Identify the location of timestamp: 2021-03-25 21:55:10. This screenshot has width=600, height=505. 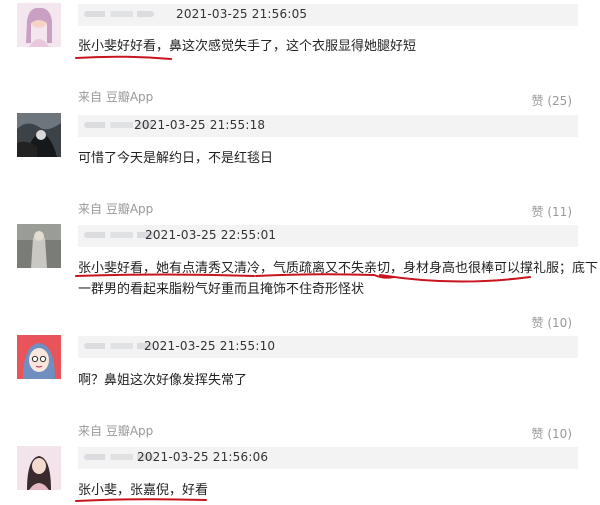
(210, 346).